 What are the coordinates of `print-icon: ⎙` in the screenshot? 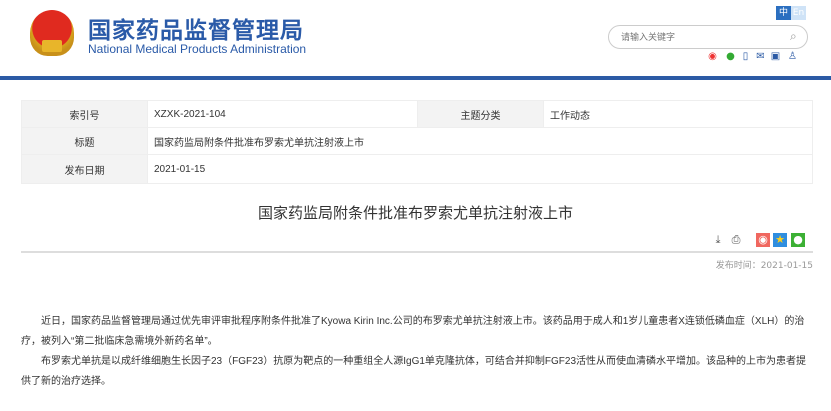 It's located at (736, 240).